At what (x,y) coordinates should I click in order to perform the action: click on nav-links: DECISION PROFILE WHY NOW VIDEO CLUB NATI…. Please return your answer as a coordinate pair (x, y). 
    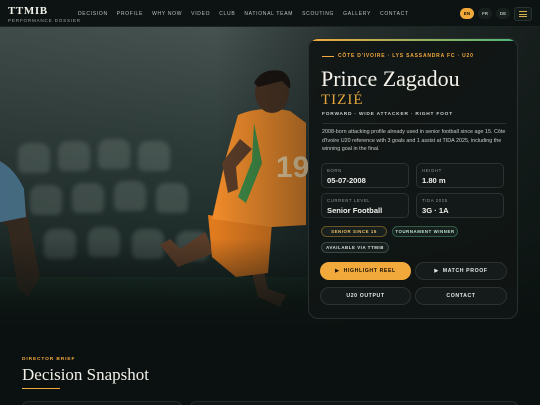
    Looking at the image, I should click on (248, 14).